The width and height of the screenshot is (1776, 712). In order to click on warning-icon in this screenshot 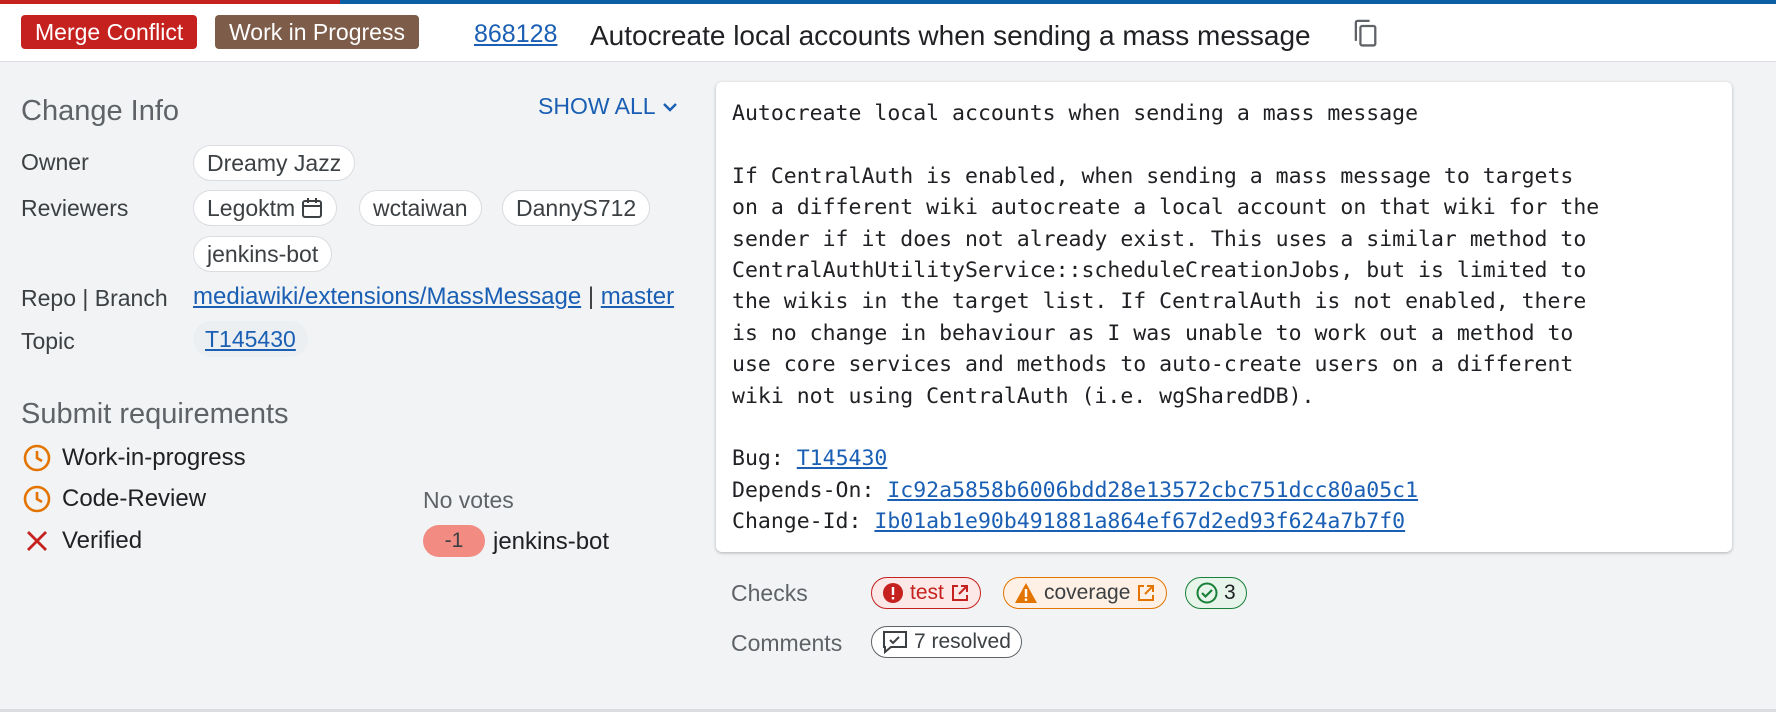, I will do `click(1026, 593)`.